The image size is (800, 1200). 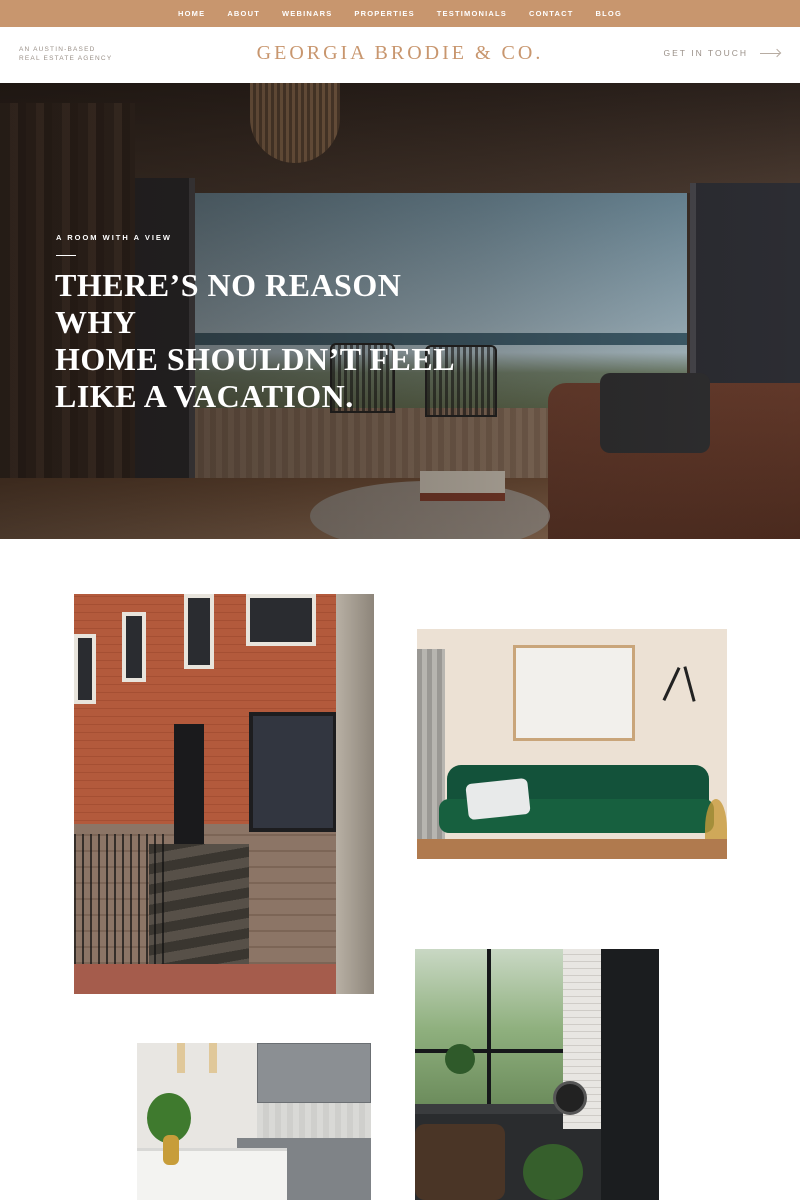 What do you see at coordinates (212, 1174) in the screenshot?
I see `kitchen-island` at bounding box center [212, 1174].